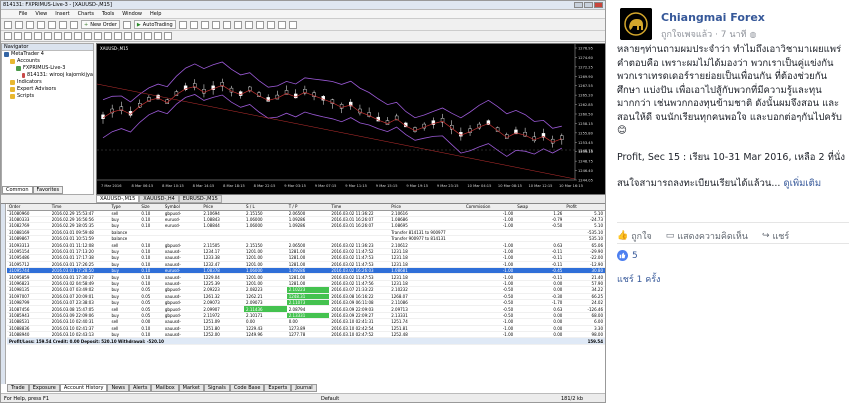 The image size is (854, 403). I want to click on close-button, so click(598, 5).